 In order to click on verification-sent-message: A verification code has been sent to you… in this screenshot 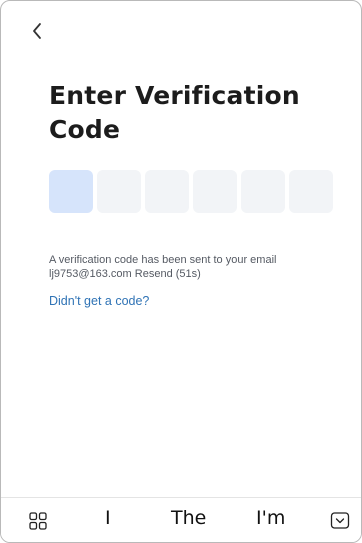, I will do `click(191, 267)`.